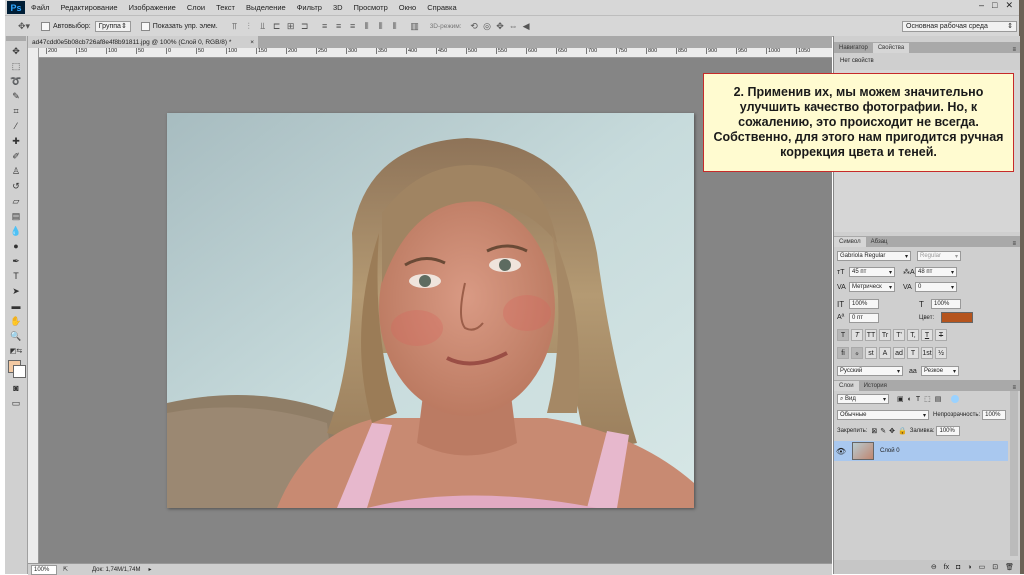 This screenshot has height=575, width=1024. Describe the element at coordinates (946, 567) in the screenshot. I see `fx-icon: fx` at that location.